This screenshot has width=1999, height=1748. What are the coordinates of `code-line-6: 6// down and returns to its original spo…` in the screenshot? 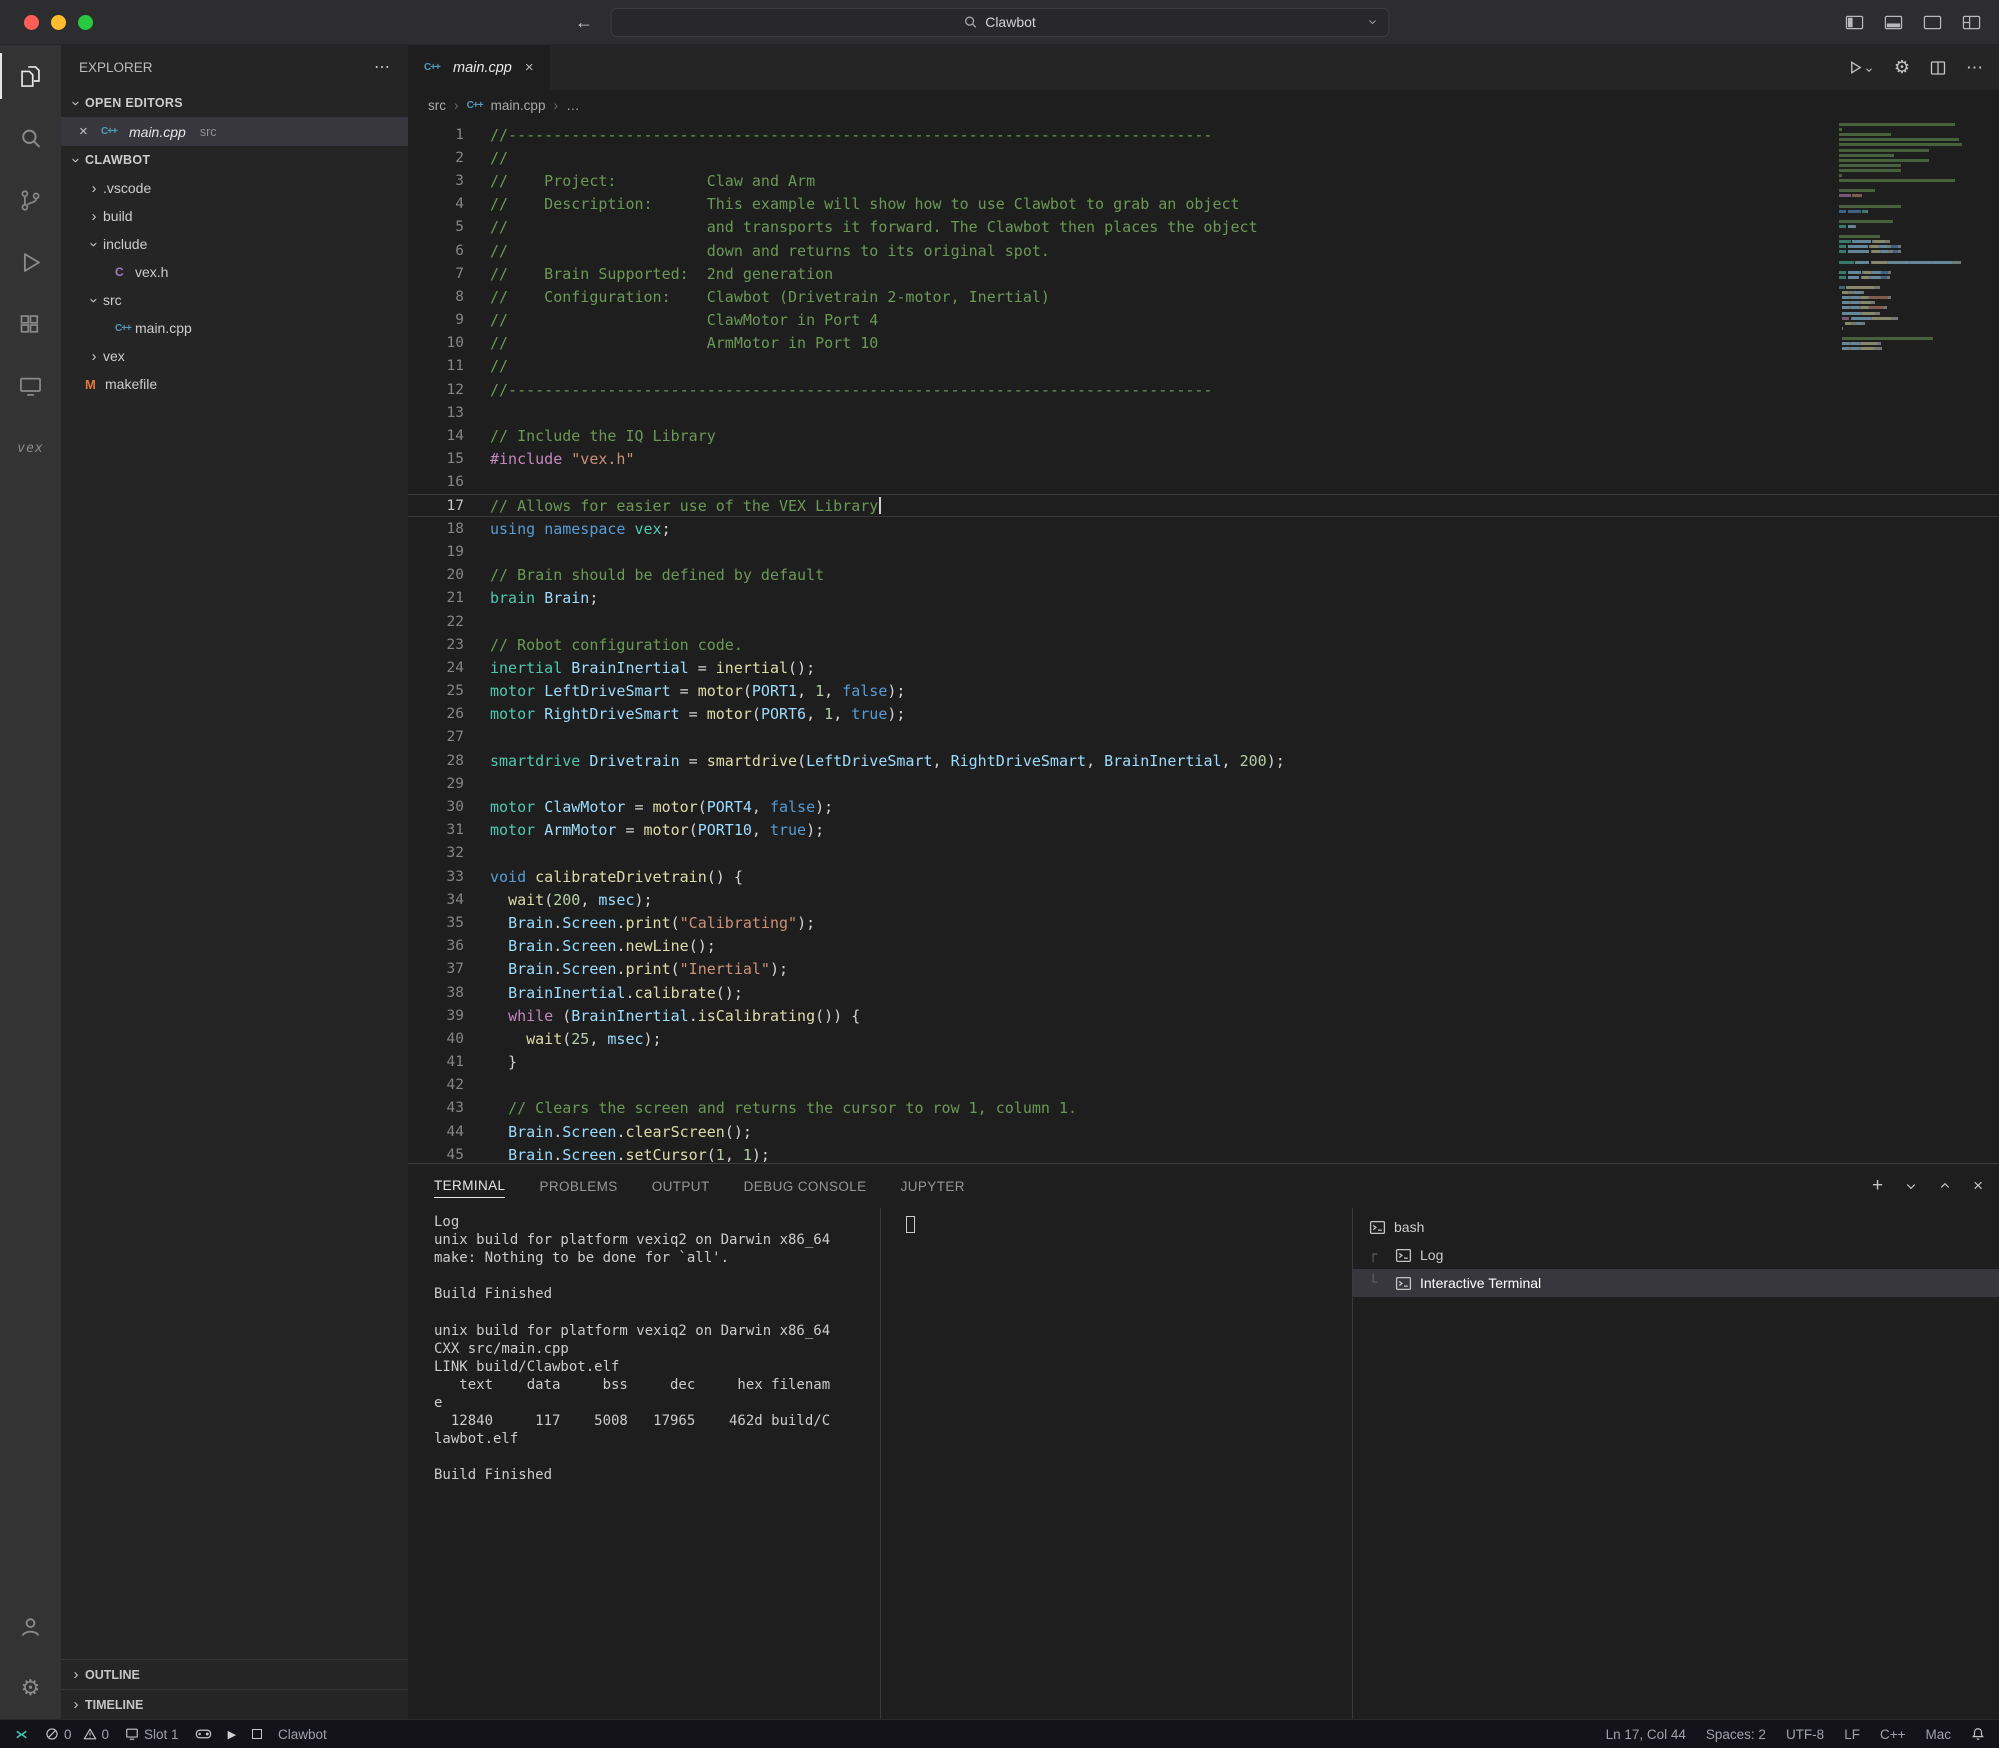 It's located at (1203, 250).